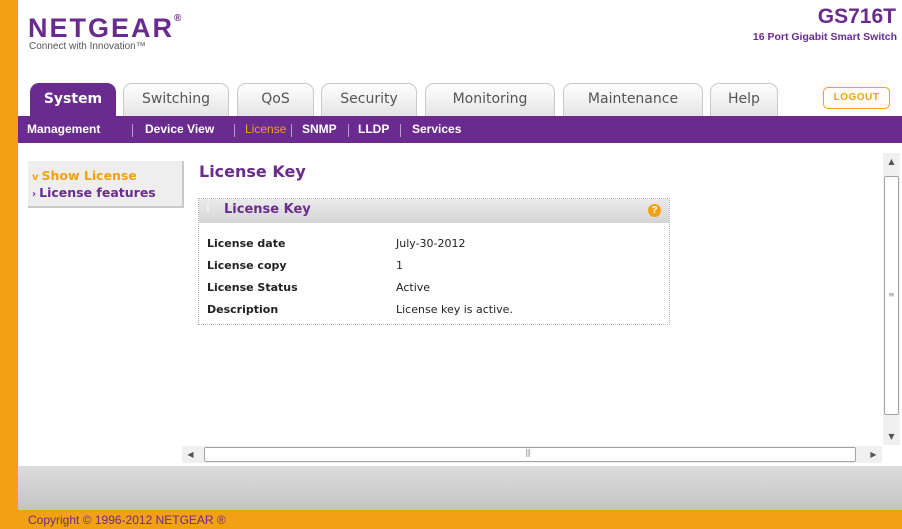  Describe the element at coordinates (267, 209) in the screenshot. I see `panel-title: License Key` at that location.